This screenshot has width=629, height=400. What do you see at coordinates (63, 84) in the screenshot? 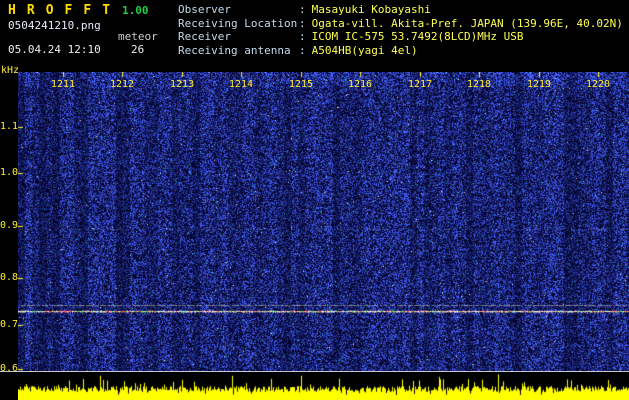
I see `time-tick-label: 1211` at bounding box center [63, 84].